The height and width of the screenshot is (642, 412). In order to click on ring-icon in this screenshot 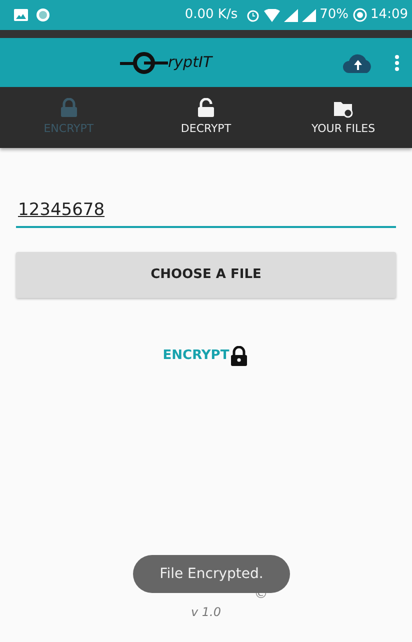, I will do `click(359, 15)`.